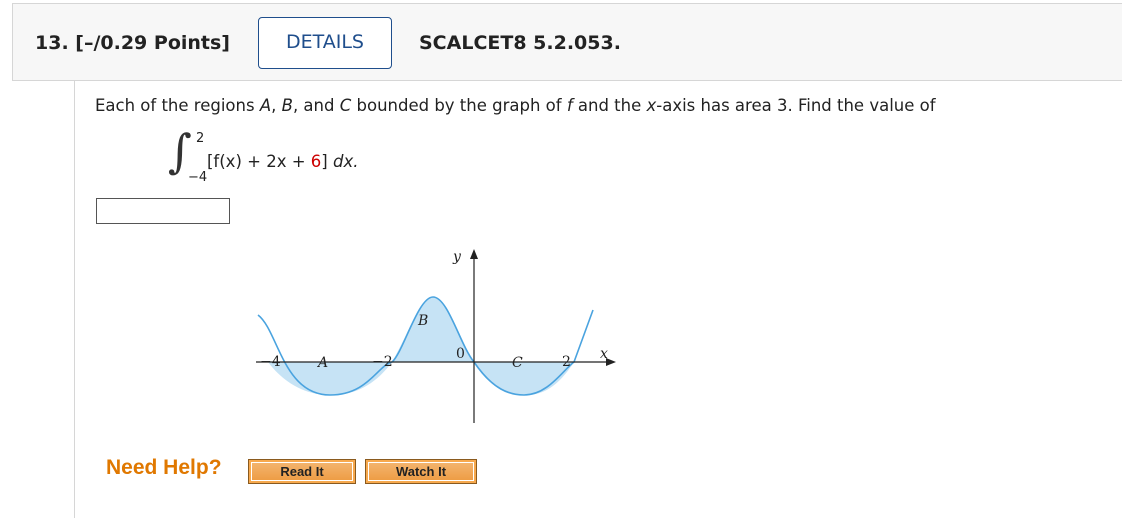  I want to click on region-c-fill, so click(524, 378).